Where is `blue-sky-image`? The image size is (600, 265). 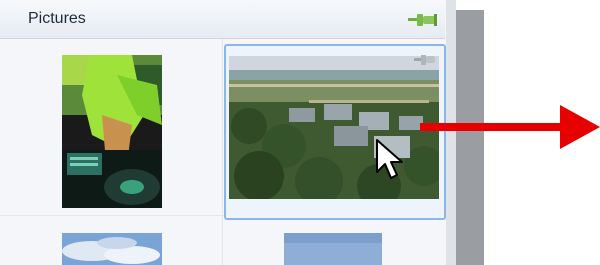
blue-sky-image is located at coordinates (333, 249).